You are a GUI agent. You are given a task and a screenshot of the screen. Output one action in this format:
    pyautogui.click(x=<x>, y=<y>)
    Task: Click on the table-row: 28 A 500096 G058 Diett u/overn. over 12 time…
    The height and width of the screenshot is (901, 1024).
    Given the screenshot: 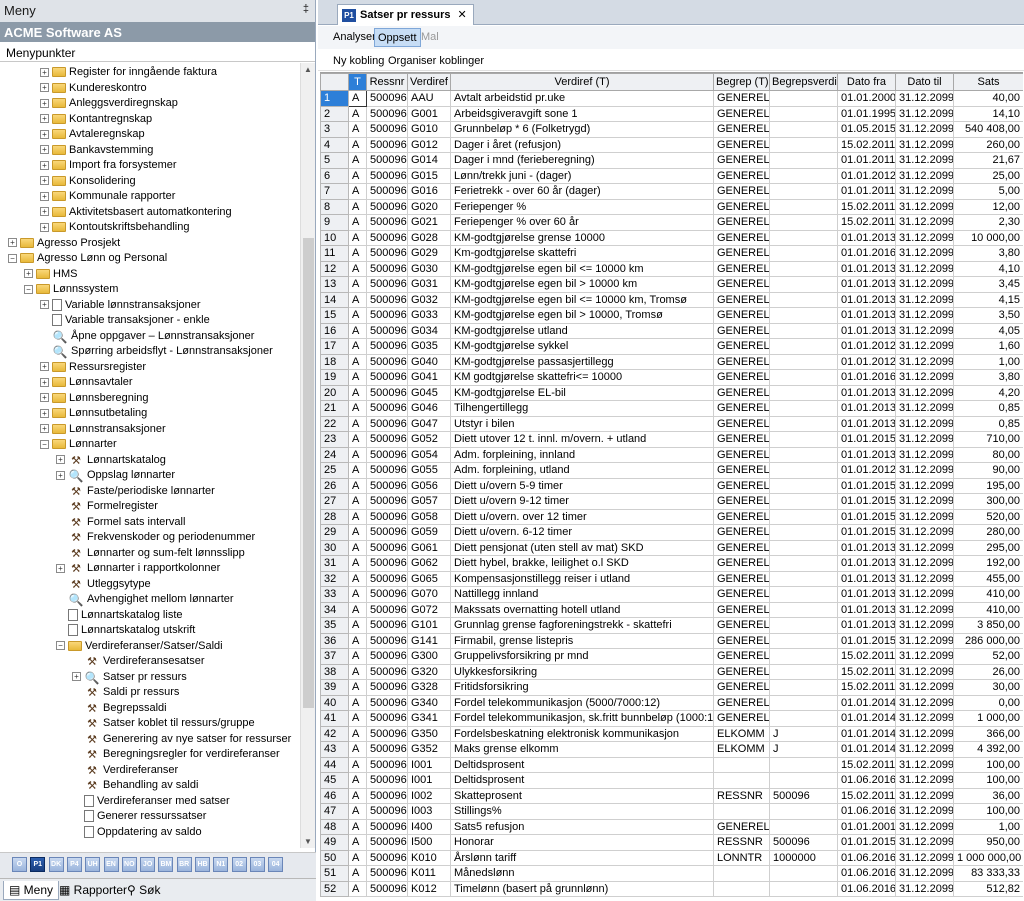 What is the action you would take?
    pyautogui.click(x=671, y=516)
    